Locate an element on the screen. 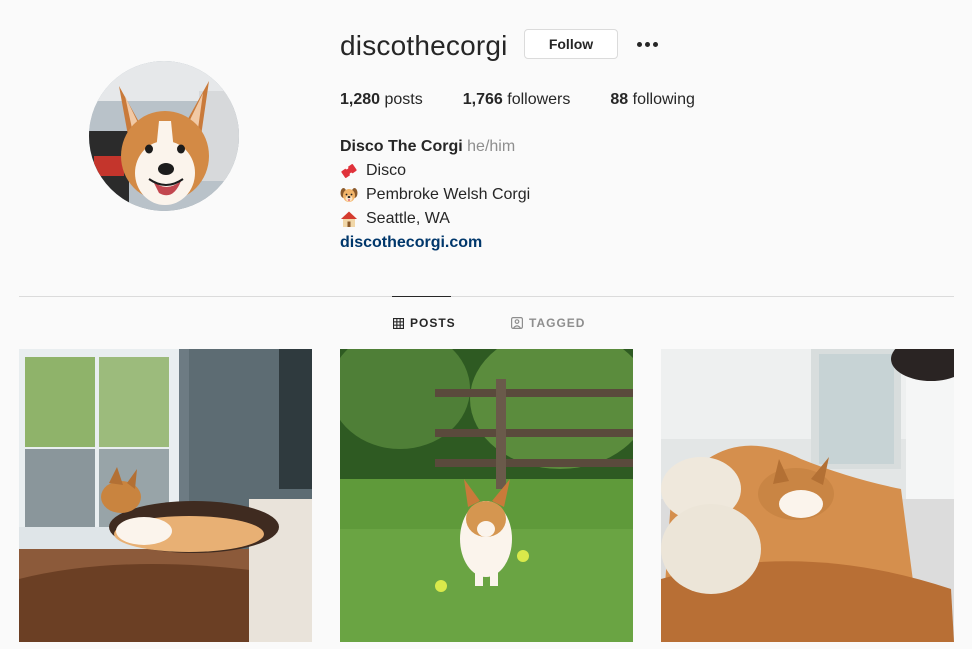 The height and width of the screenshot is (649, 972). posts-count: 1,280 posts is located at coordinates (381, 100).